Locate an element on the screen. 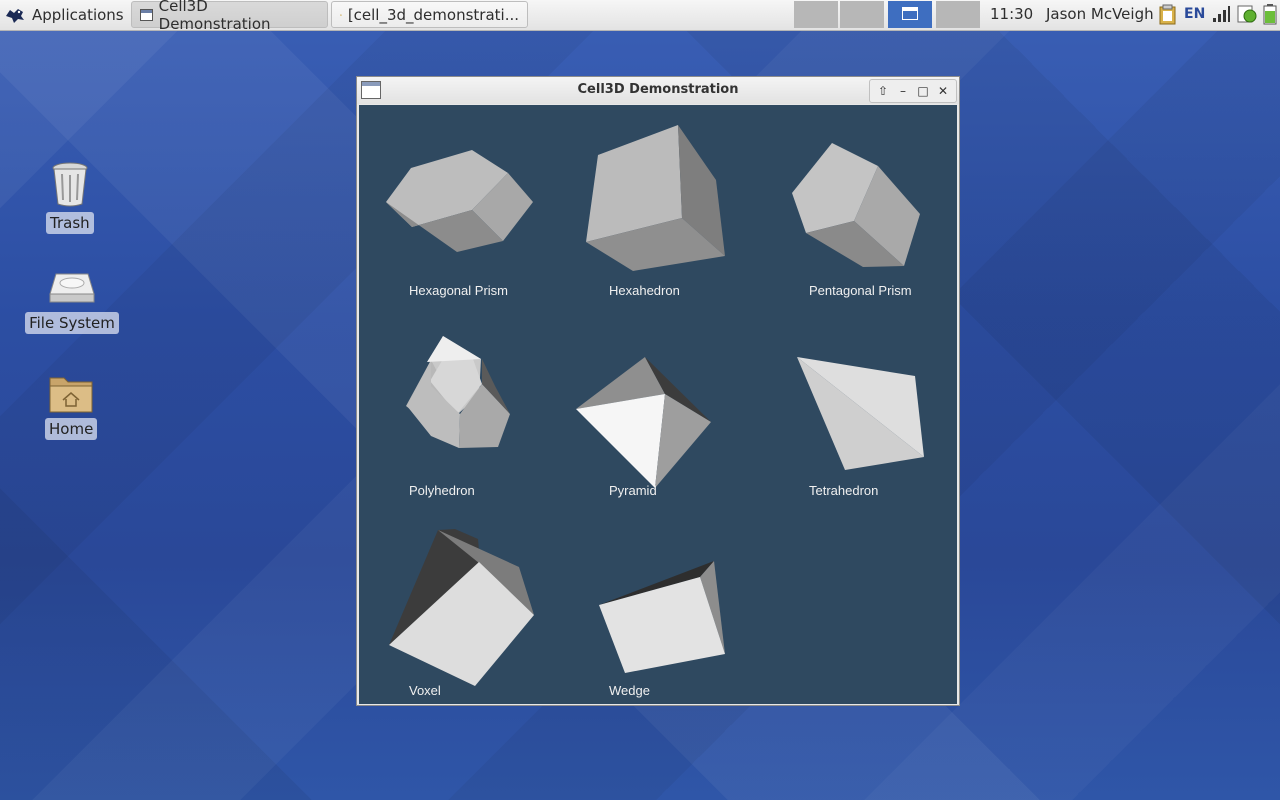 The image size is (1280, 800). window-titlebar: Cell3D Demonstration ⇧ – □ ✕ is located at coordinates (658, 90).